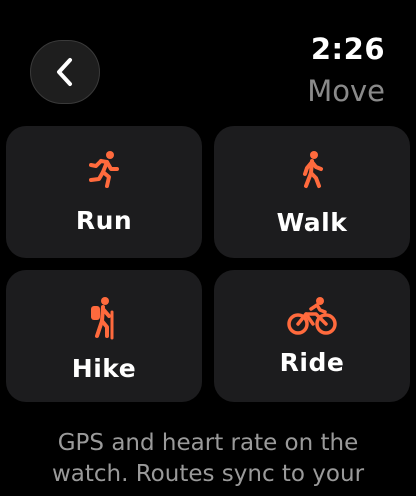 This screenshot has width=416, height=496. I want to click on page-title: Move, so click(346, 91).